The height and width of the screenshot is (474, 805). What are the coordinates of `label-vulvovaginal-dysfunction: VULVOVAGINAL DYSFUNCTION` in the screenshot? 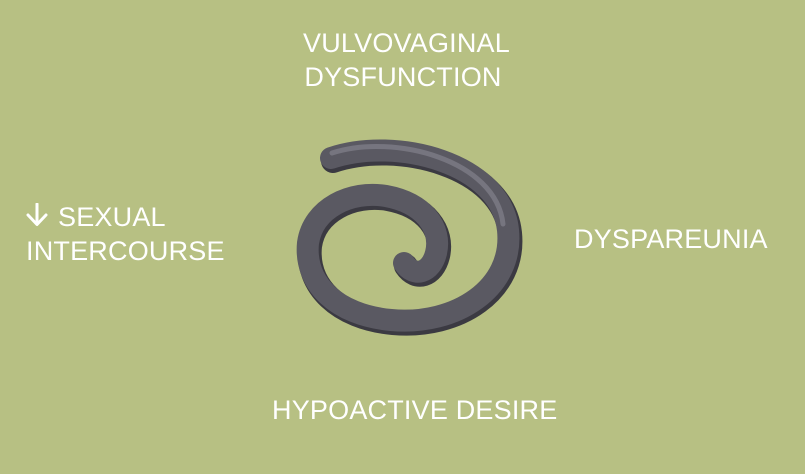 It's located at (406, 60).